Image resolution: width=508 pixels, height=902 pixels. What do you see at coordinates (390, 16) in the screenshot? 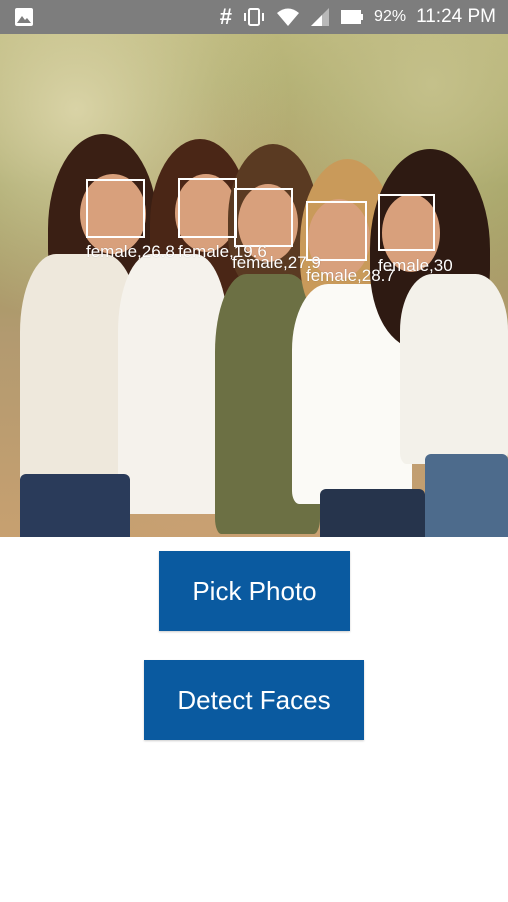
I see `battery-percentage: 92%` at bounding box center [390, 16].